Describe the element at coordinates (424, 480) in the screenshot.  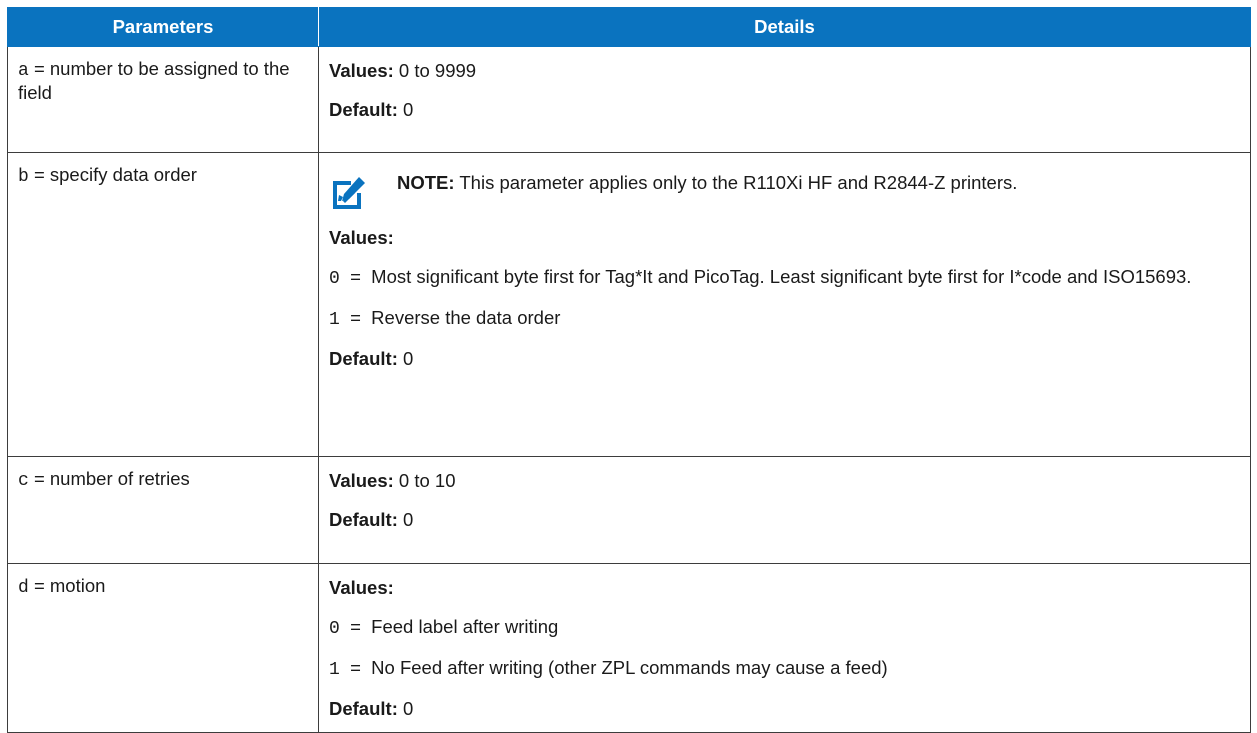
I see `values-text: 0 to 10` at that location.